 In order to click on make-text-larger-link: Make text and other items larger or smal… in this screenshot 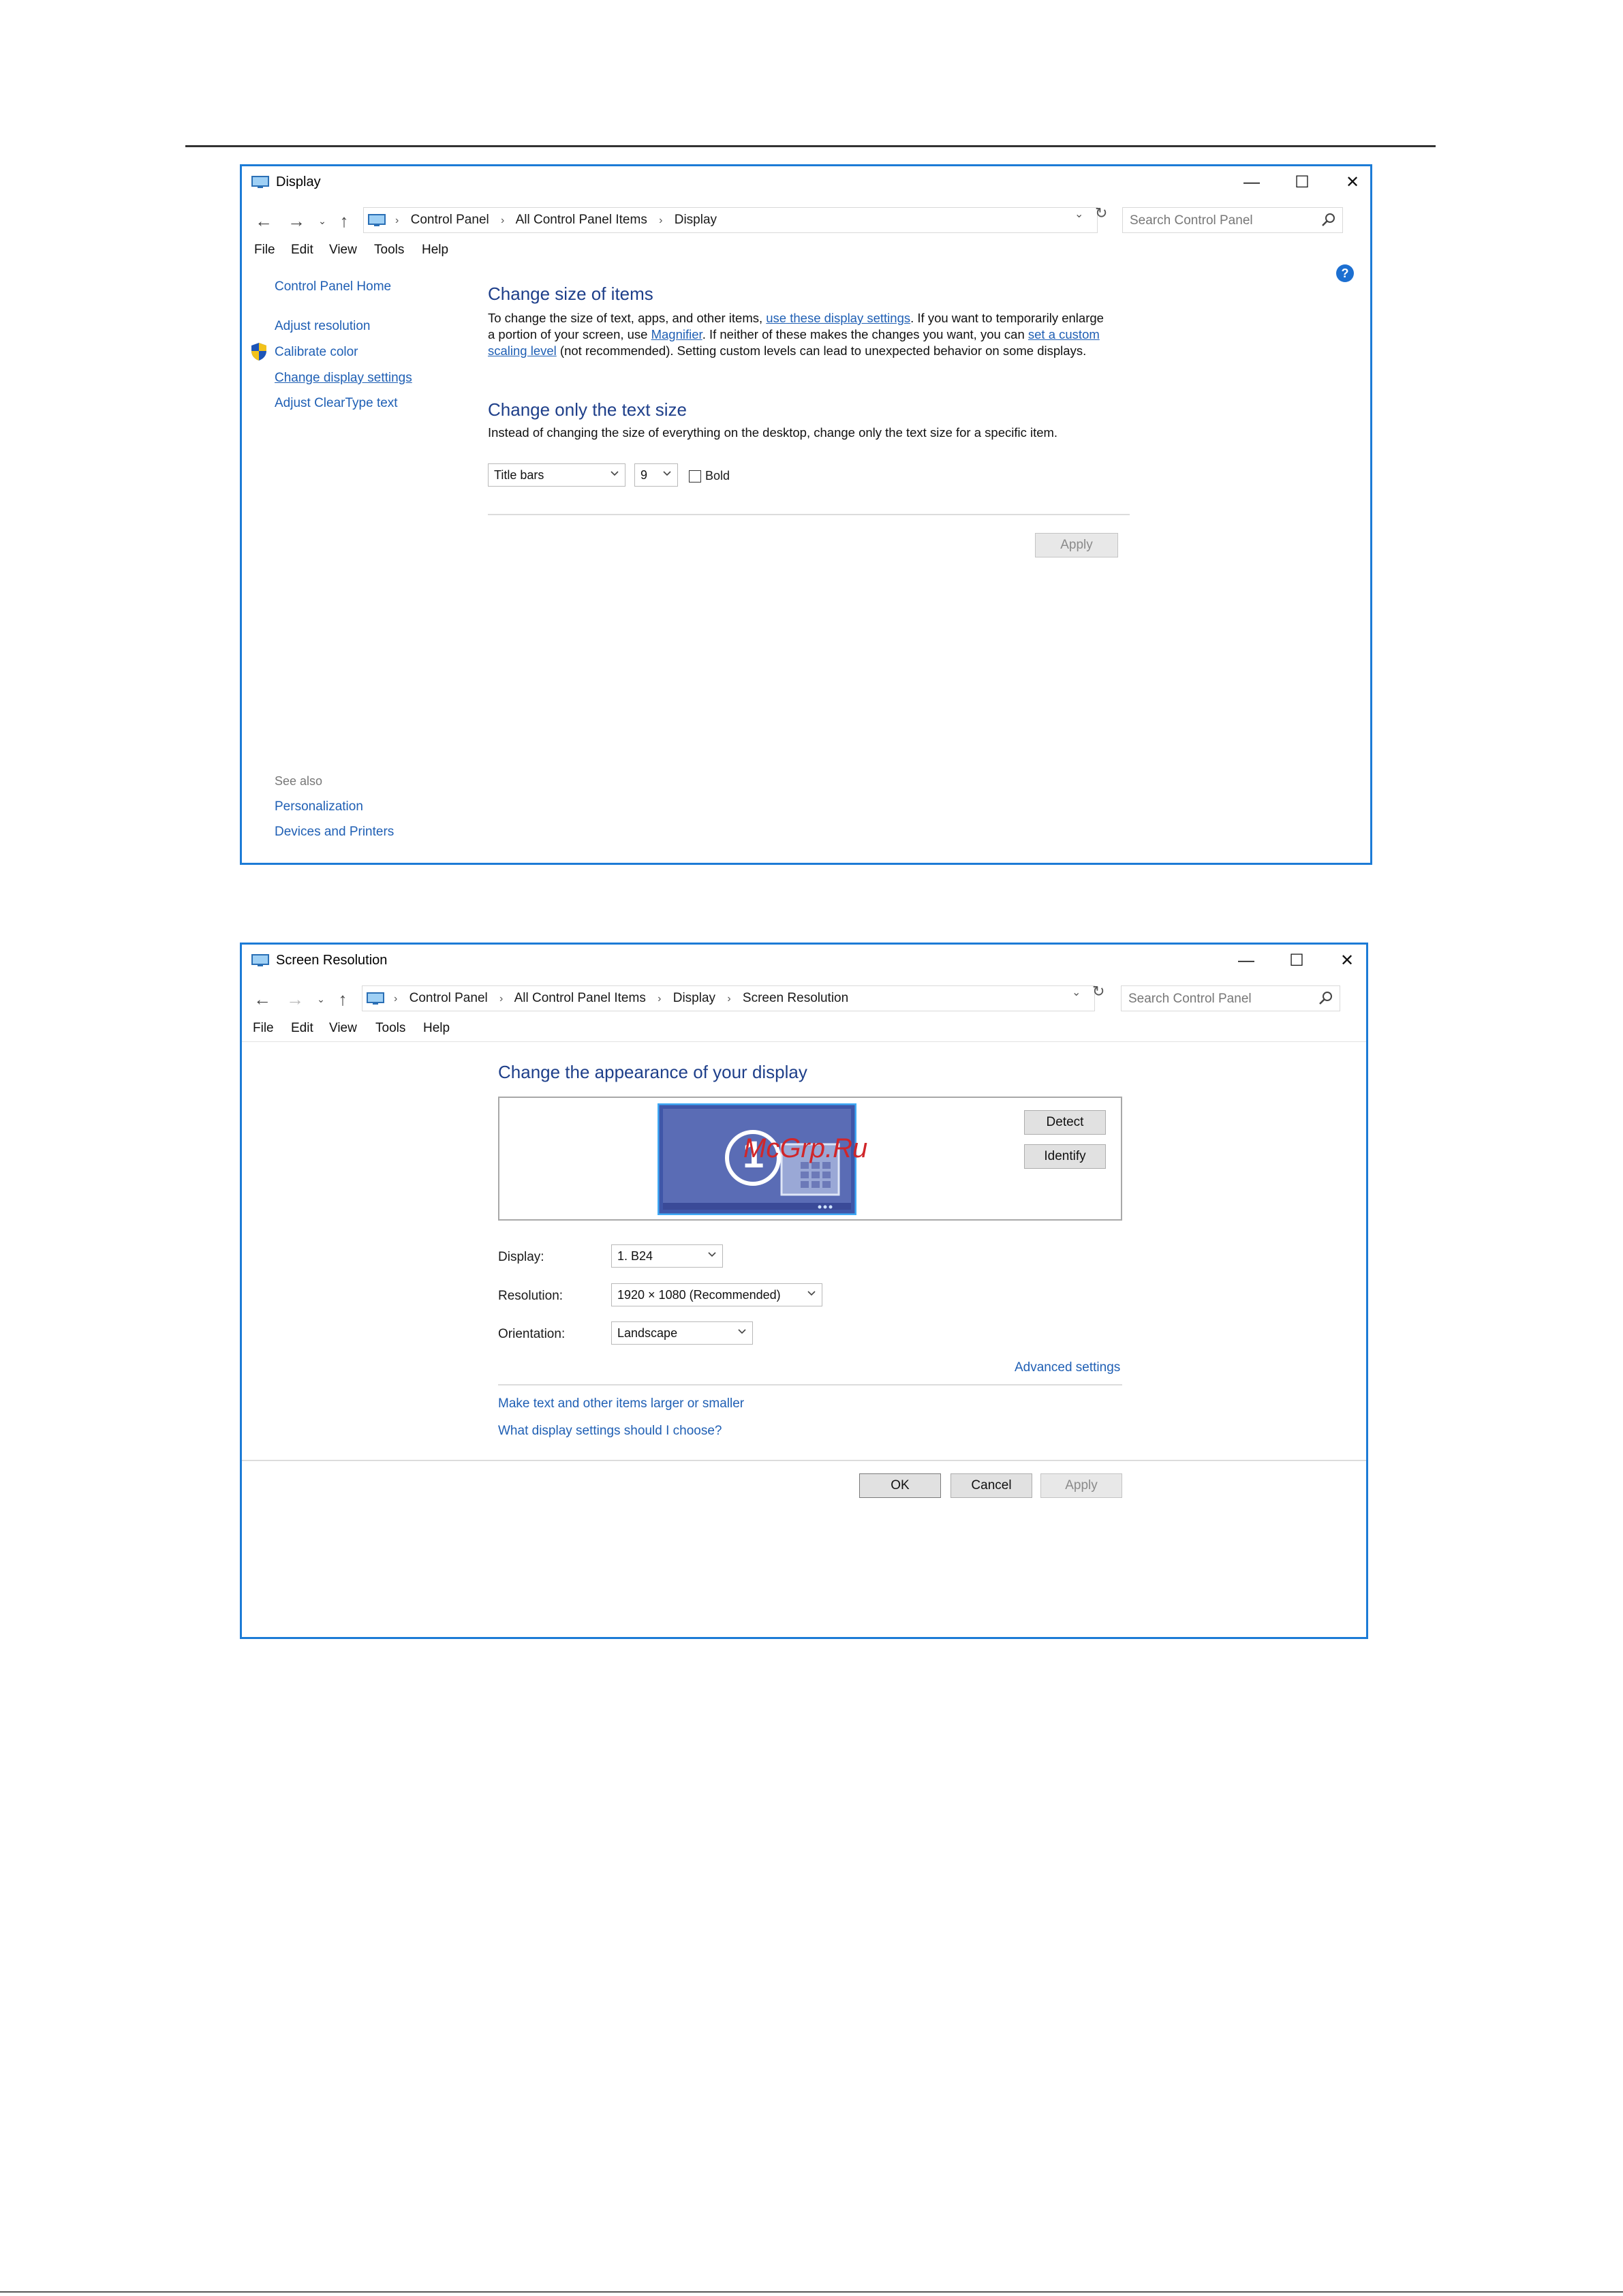, I will do `click(621, 1404)`.